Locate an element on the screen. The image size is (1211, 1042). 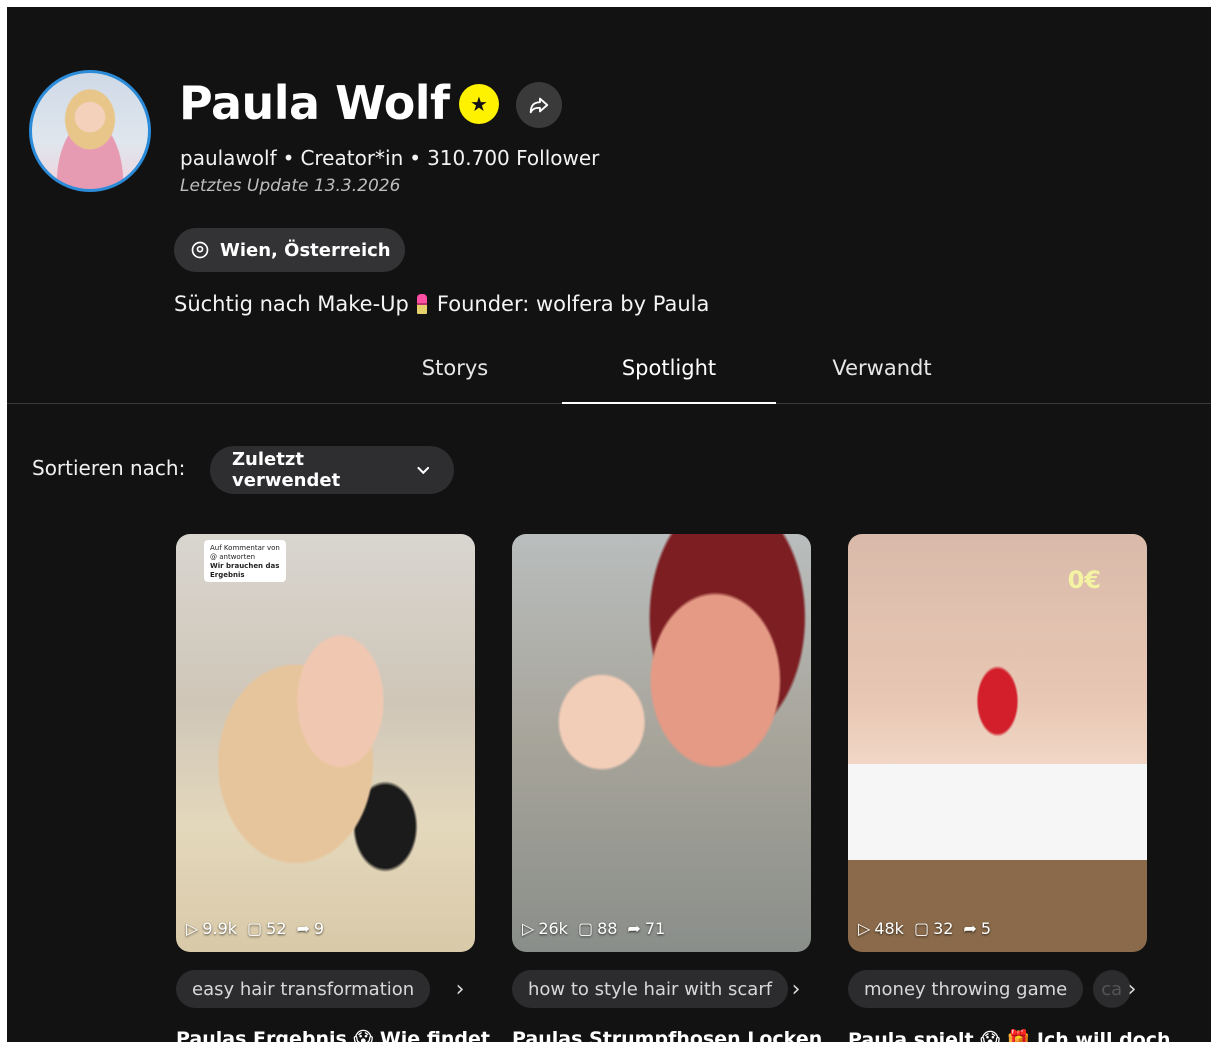
profile-name: Paula Wolf is located at coordinates (314, 103).